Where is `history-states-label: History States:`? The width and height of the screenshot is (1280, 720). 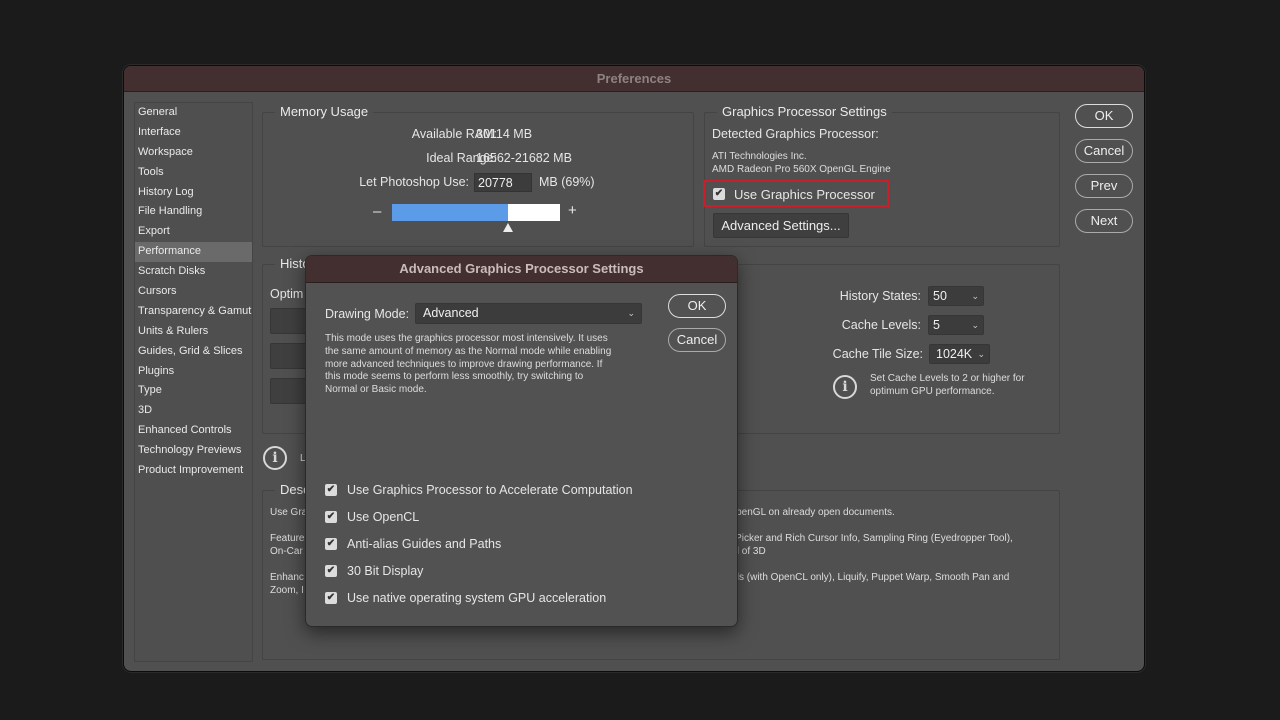
history-states-label: History States: is located at coordinates (880, 296).